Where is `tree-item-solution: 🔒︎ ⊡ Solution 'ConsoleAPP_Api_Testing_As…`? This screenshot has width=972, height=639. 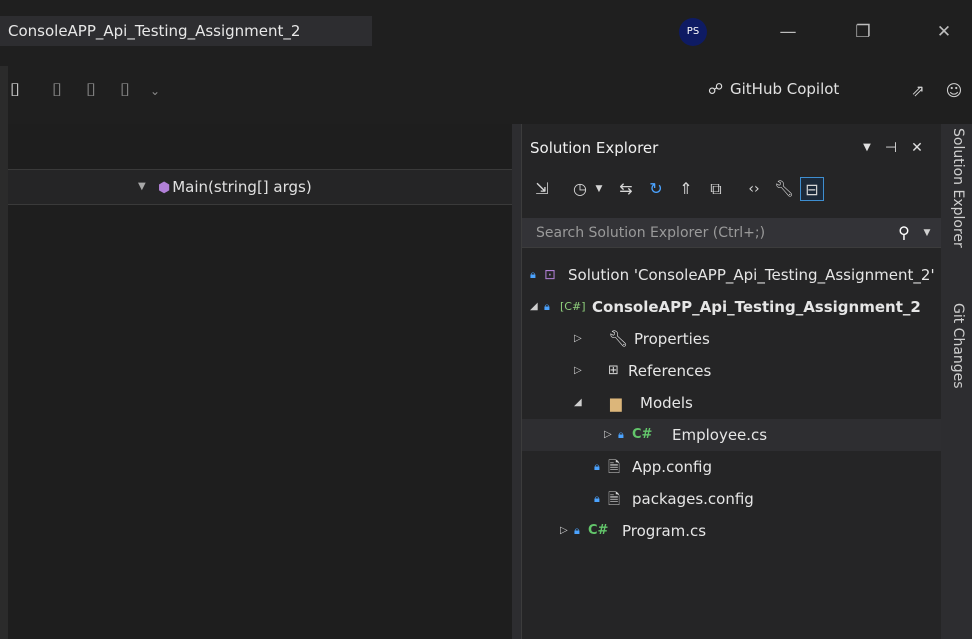 tree-item-solution: 🔒︎ ⊡ Solution 'ConsoleAPP_Api_Testing_As… is located at coordinates (731, 275).